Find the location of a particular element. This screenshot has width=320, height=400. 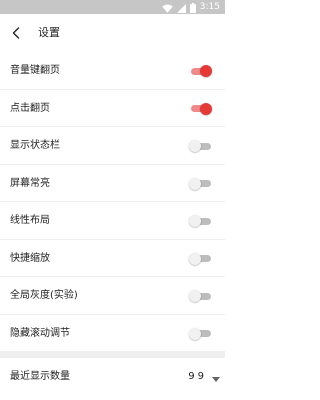

setting-label: 点击翻页 is located at coordinates (30, 108).